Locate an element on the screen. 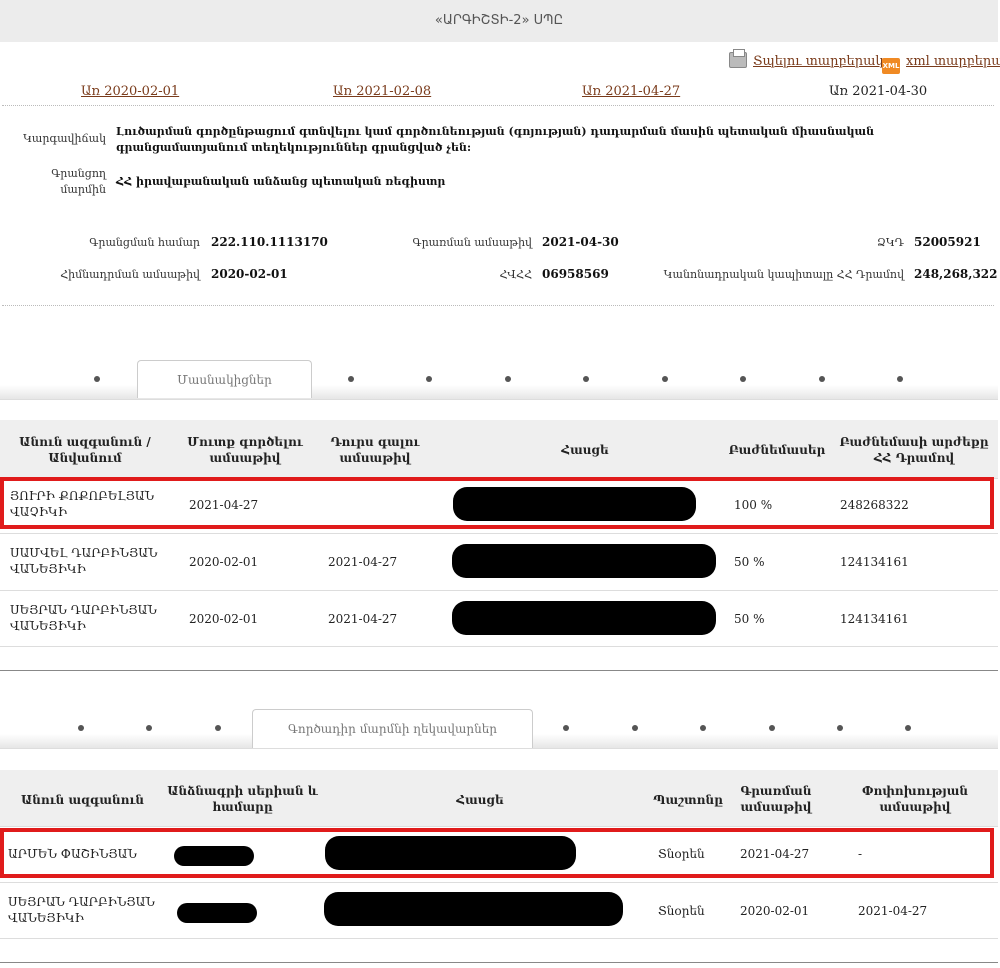 The image size is (1000, 968). manager-name: ՍԵՅՐԱՆ ԴԱՐԲԻՆՅԱՆ ՎԱՆԵՅԻԿԻ is located at coordinates (81, 910).